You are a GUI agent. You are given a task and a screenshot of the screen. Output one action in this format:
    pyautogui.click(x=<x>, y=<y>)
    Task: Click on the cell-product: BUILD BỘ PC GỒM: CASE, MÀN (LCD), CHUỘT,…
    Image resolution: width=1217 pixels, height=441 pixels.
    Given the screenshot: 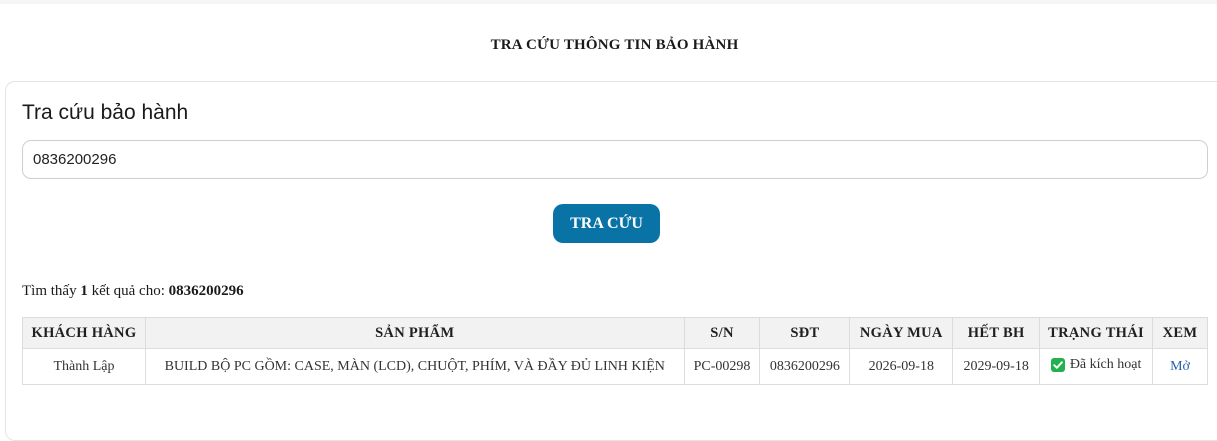 What is the action you would take?
    pyautogui.click(x=414, y=366)
    